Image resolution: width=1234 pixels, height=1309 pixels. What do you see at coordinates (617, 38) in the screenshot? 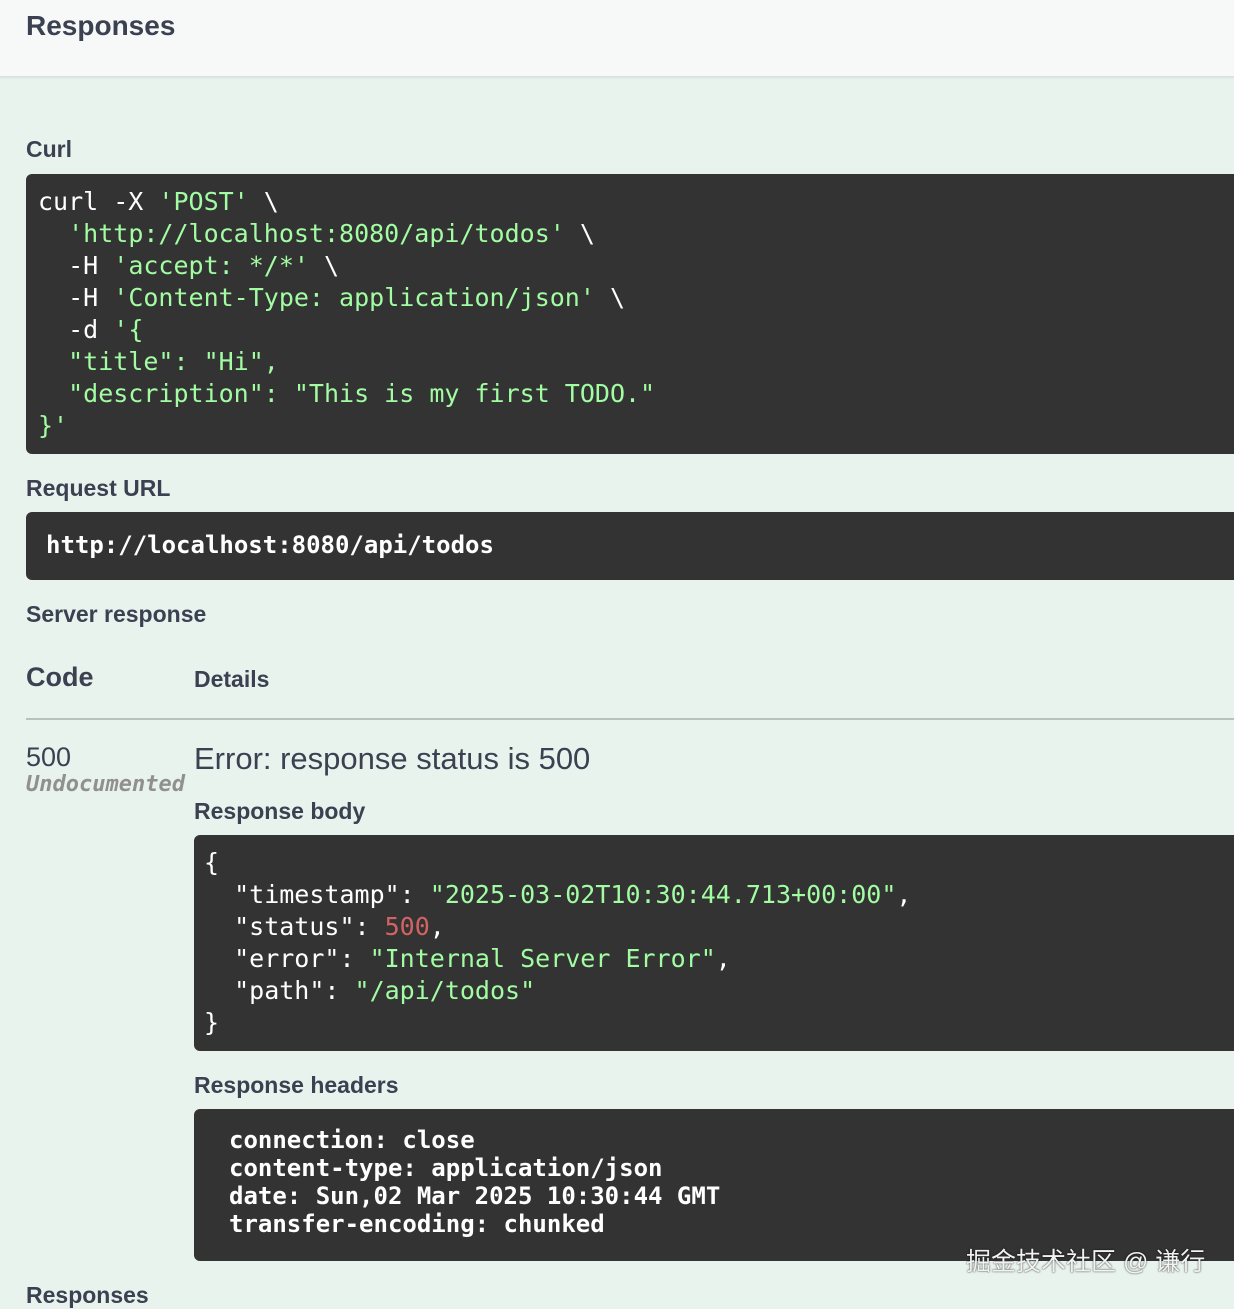
I see `responses-header-bar: Responses` at bounding box center [617, 38].